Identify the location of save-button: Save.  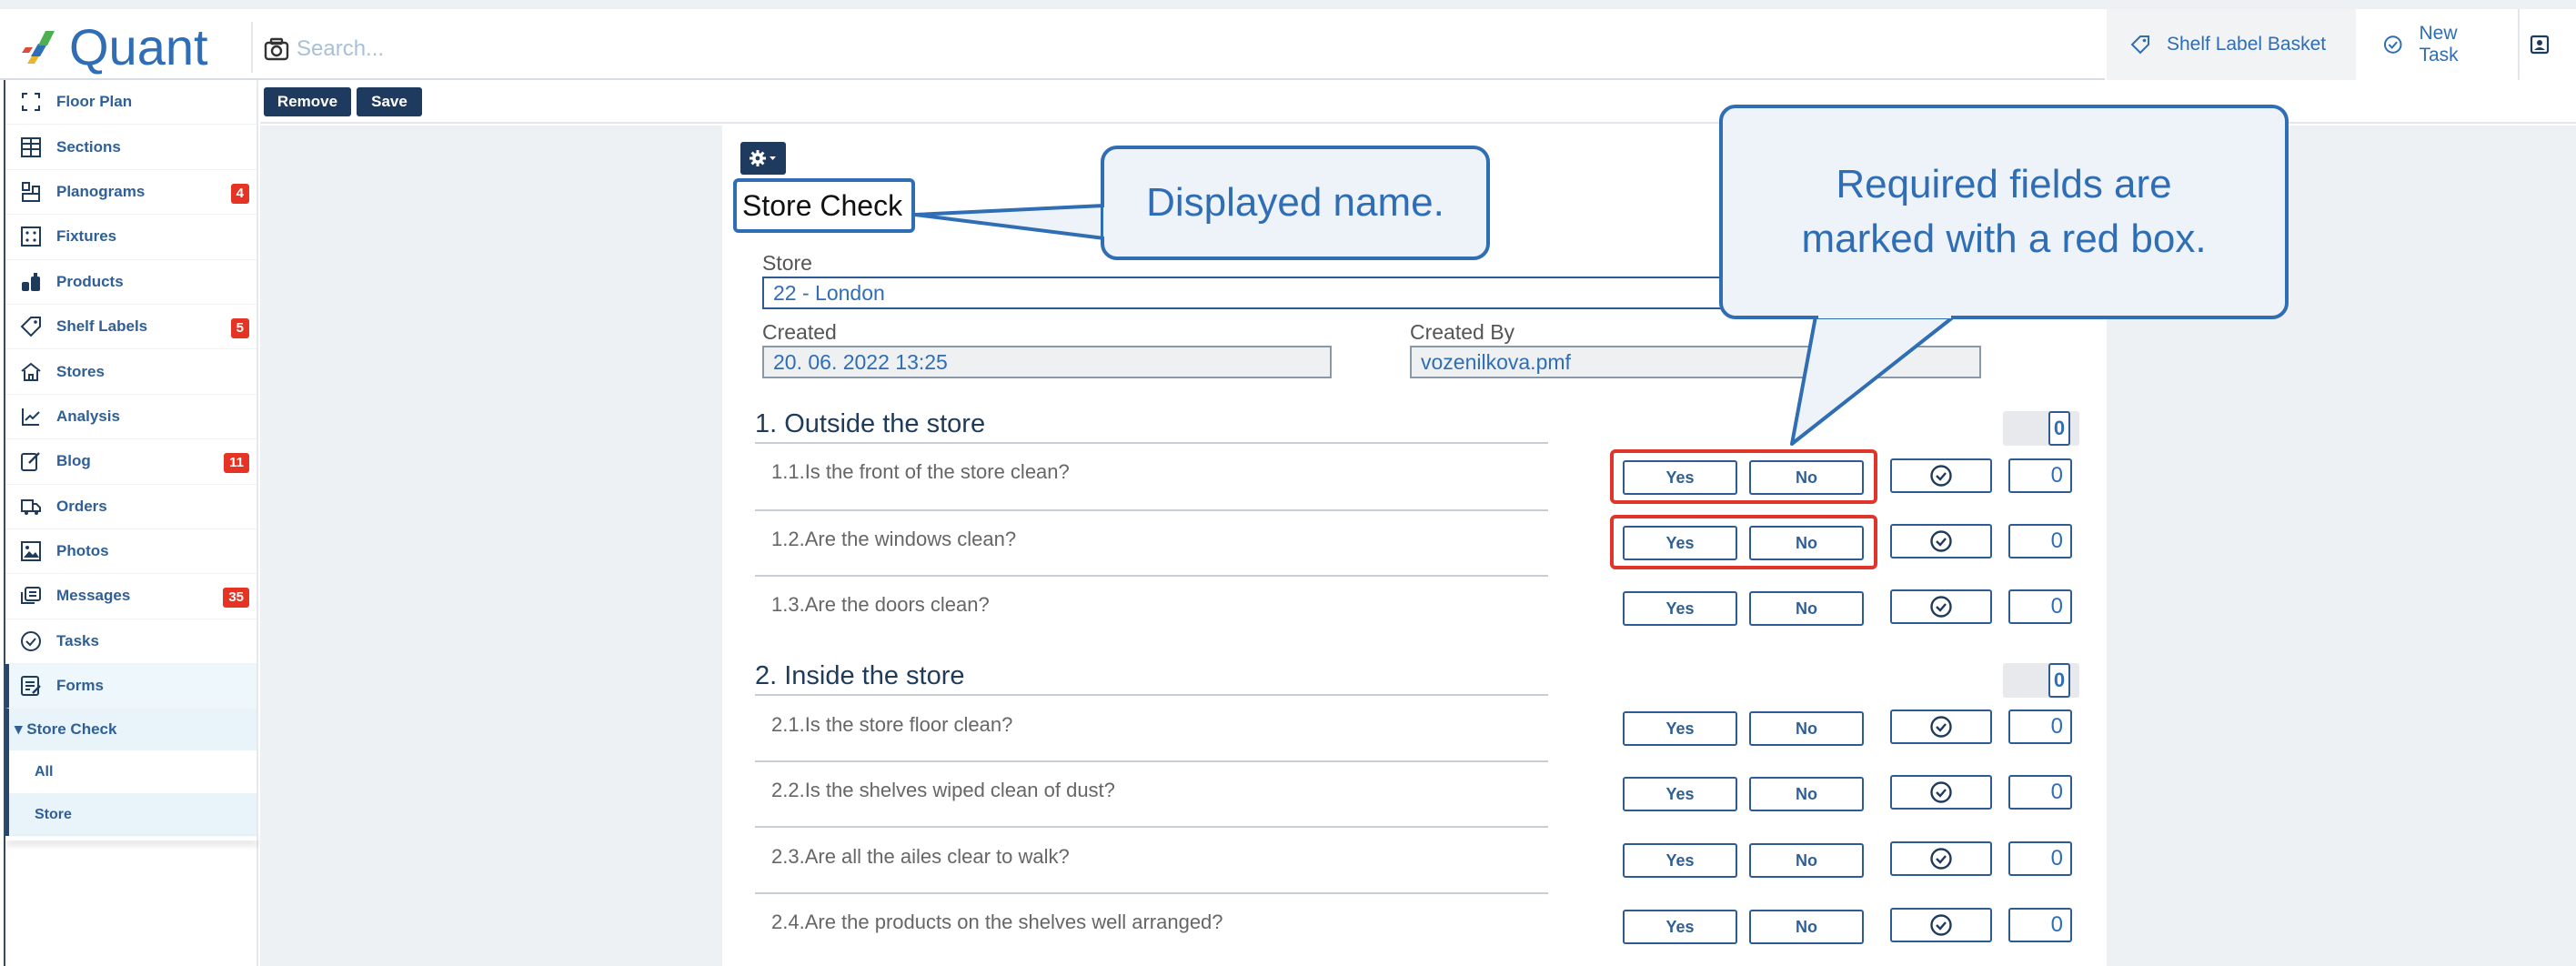
(389, 101).